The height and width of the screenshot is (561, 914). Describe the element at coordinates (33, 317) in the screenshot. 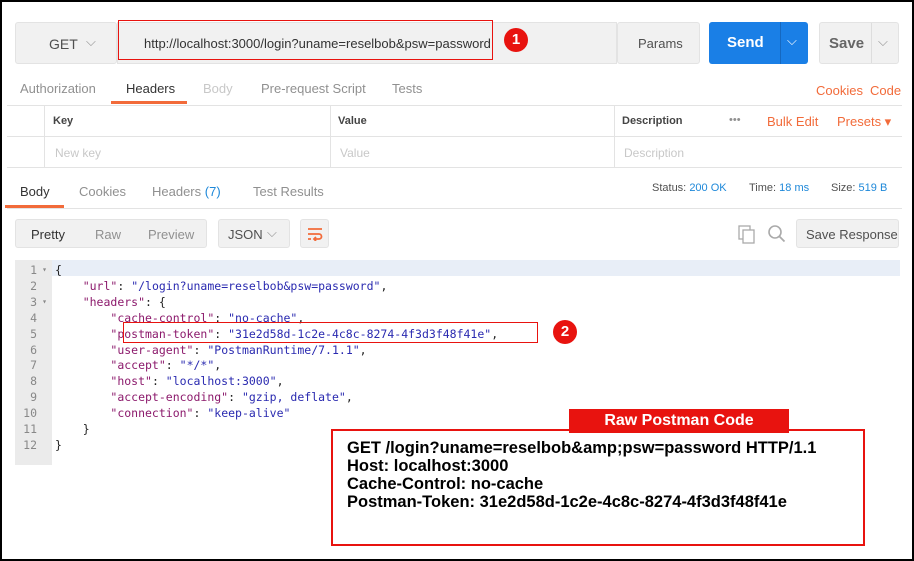

I see `line-number: 4` at that location.